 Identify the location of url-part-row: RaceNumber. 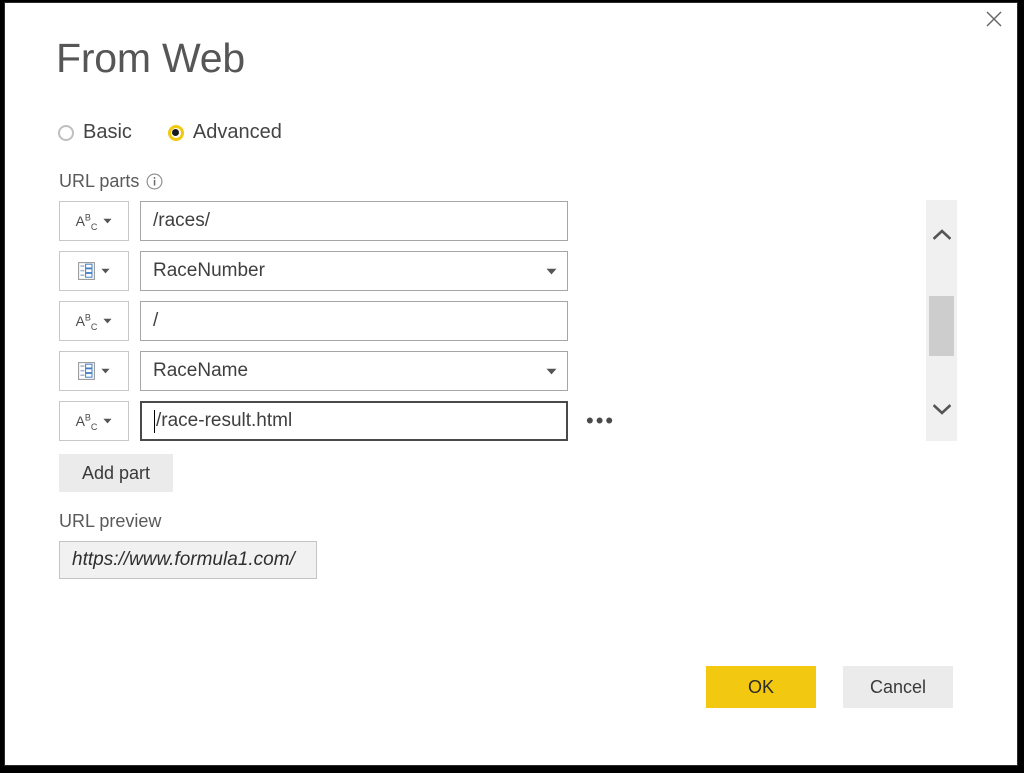
(338, 271).